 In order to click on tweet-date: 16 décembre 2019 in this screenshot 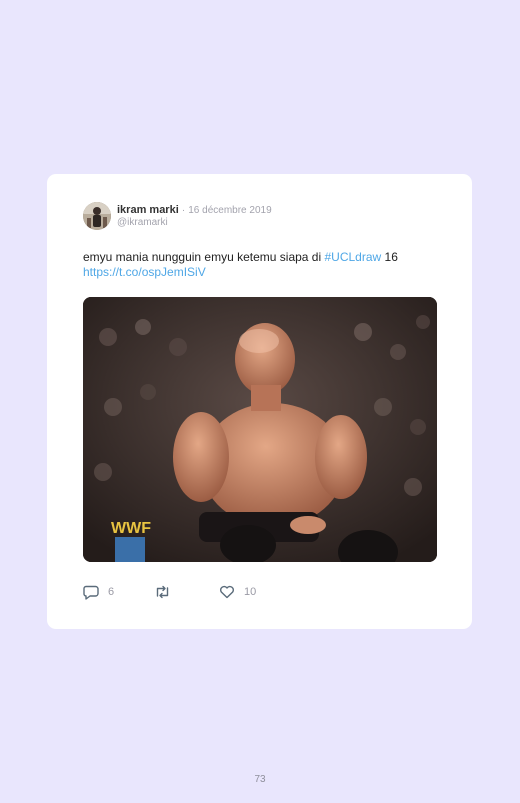, I will do `click(229, 210)`.